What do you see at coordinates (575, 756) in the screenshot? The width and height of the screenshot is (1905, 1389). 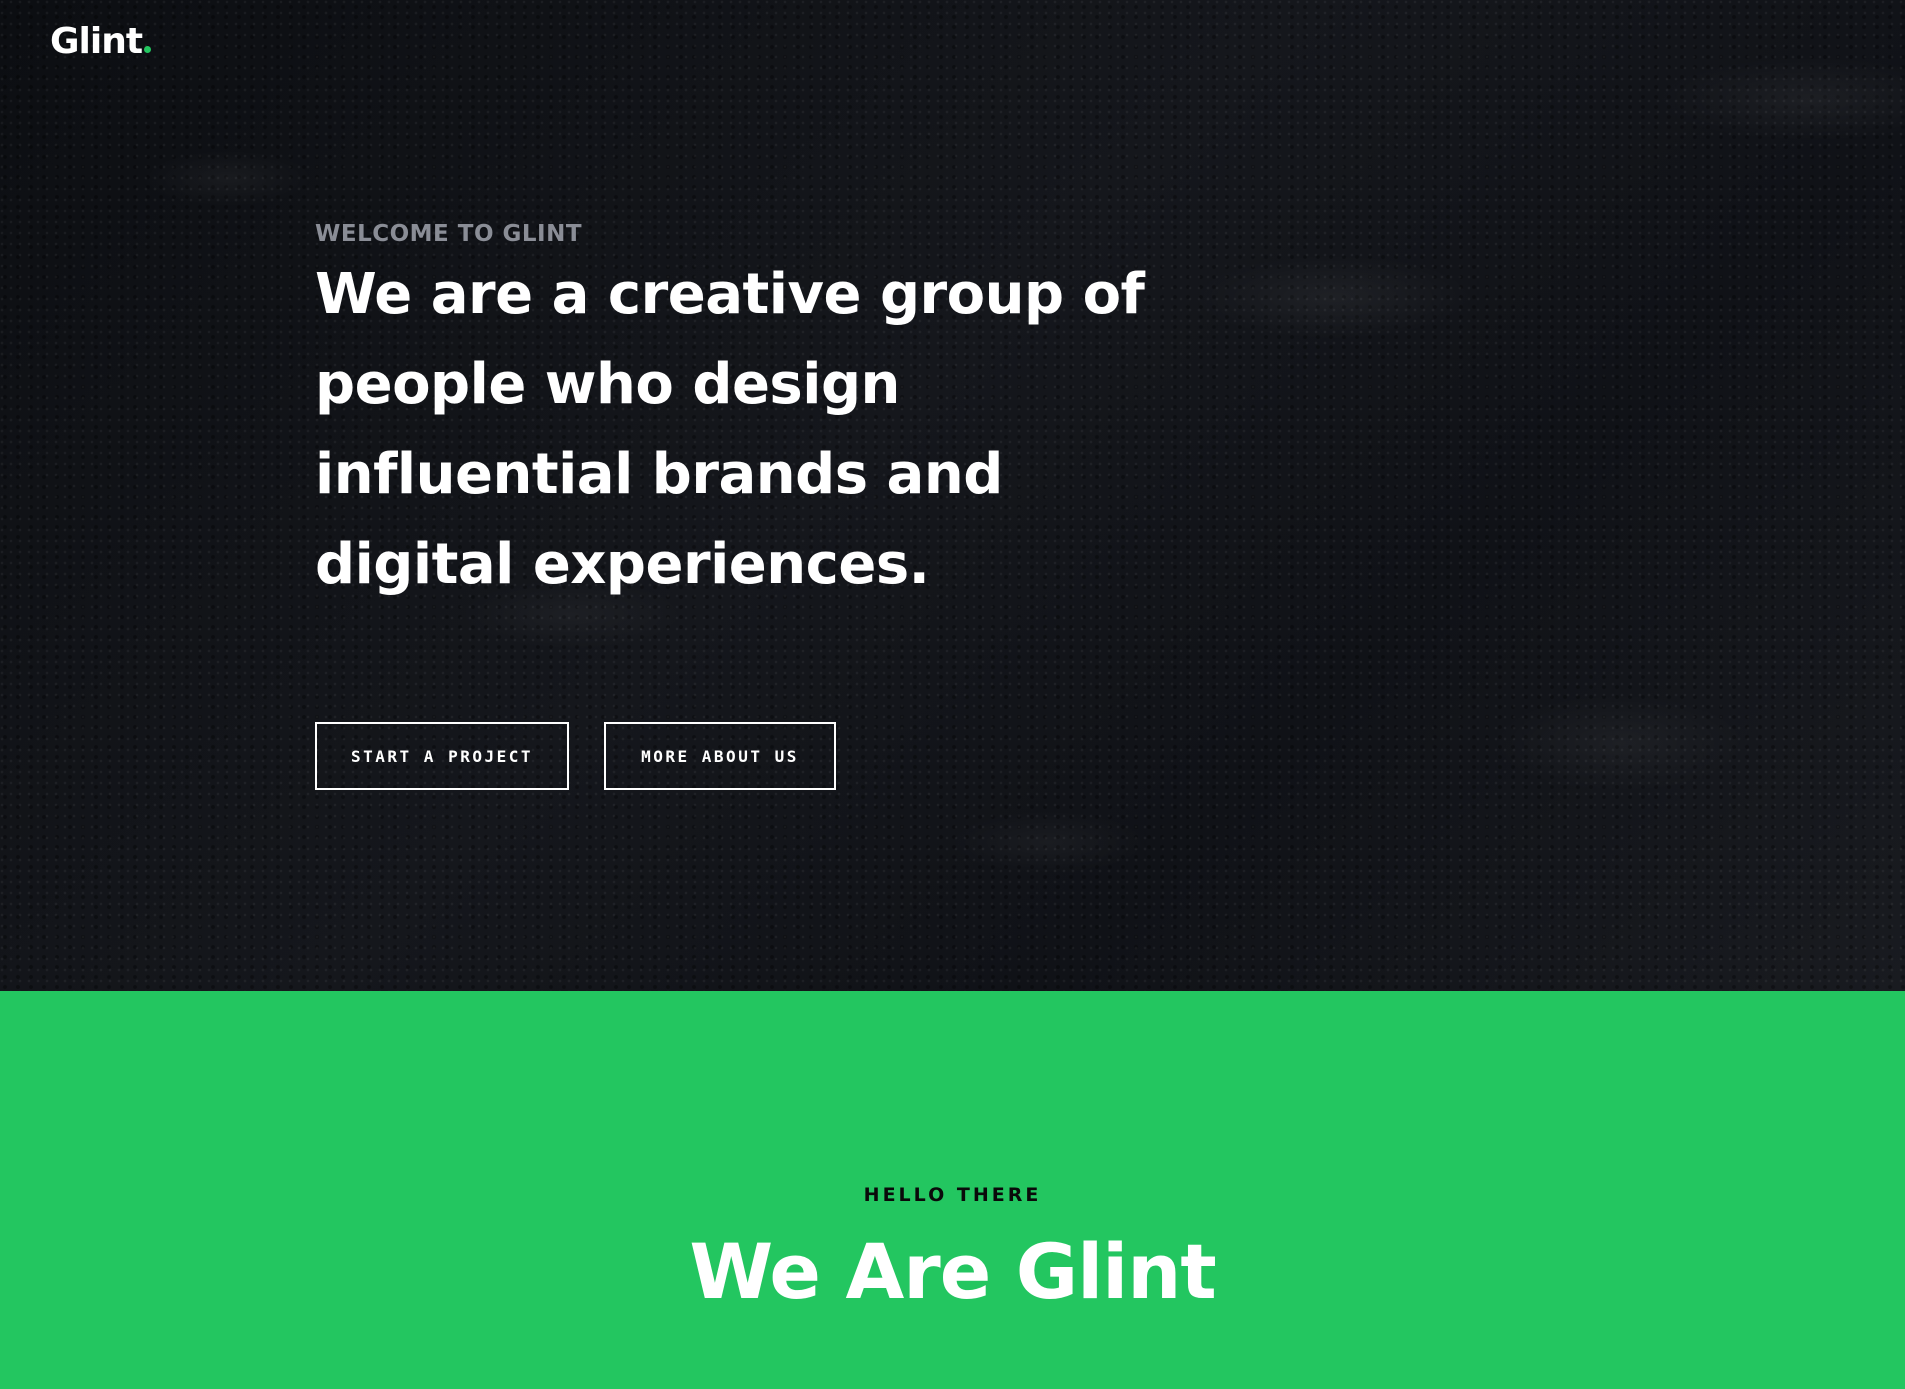 I see `hero-buttons: START A PROJECT MORE ABOUT US` at bounding box center [575, 756].